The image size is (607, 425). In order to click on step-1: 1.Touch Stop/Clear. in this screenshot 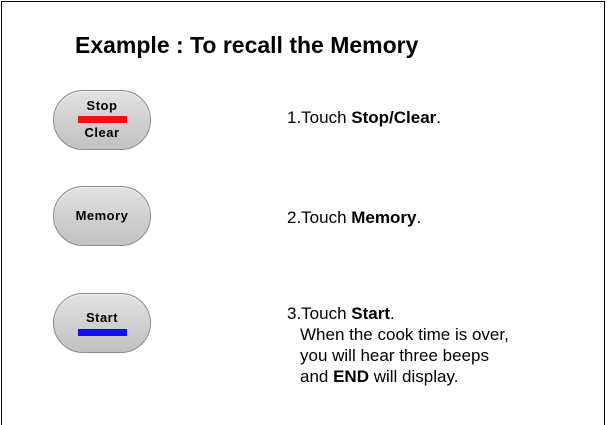, I will do `click(364, 117)`.